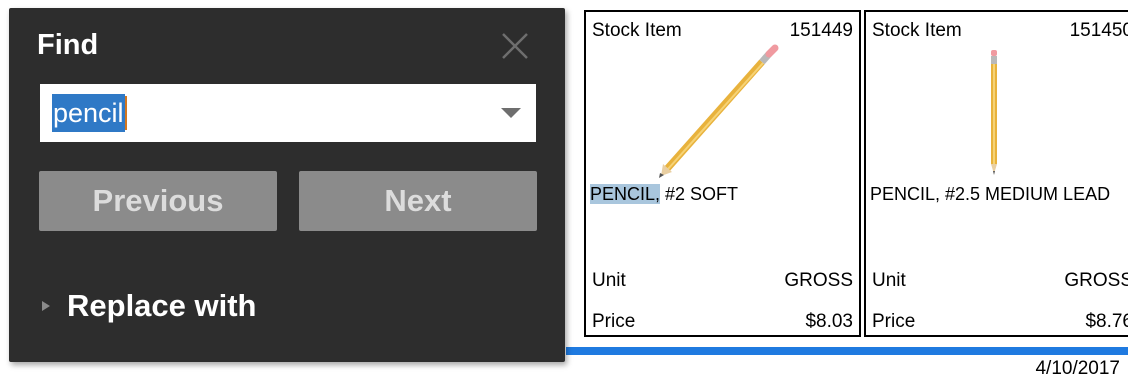 The height and width of the screenshot is (381, 1128). What do you see at coordinates (288, 113) in the screenshot?
I see `find-search-field: pencil` at bounding box center [288, 113].